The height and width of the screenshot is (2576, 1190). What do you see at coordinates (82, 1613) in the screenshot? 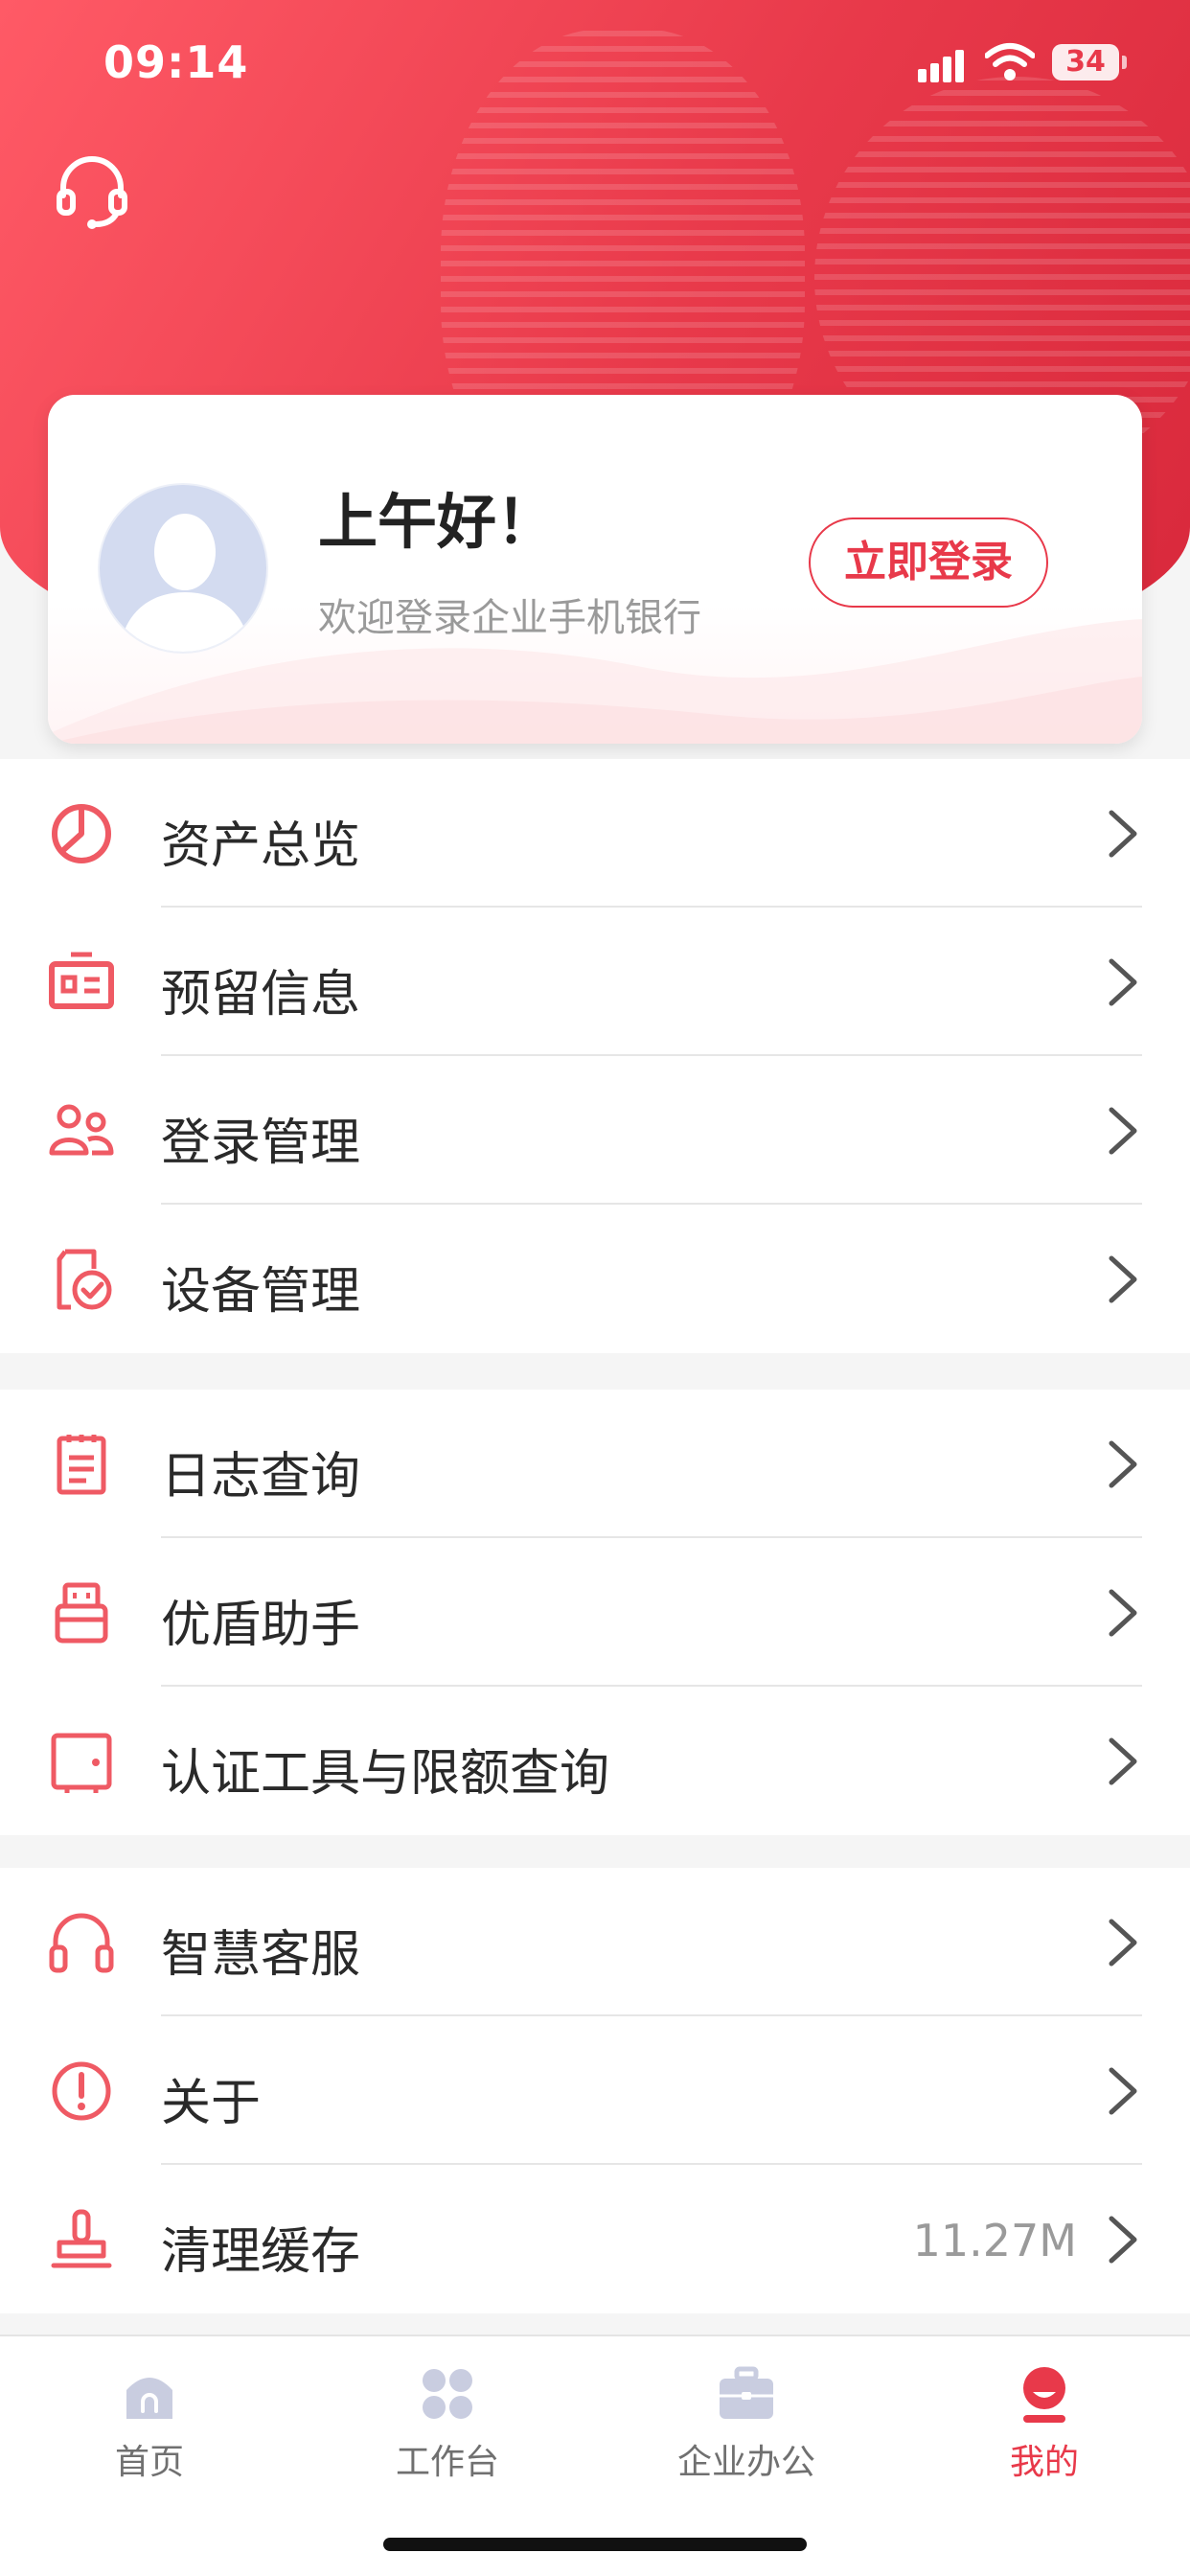
I see `usb-key-icon` at bounding box center [82, 1613].